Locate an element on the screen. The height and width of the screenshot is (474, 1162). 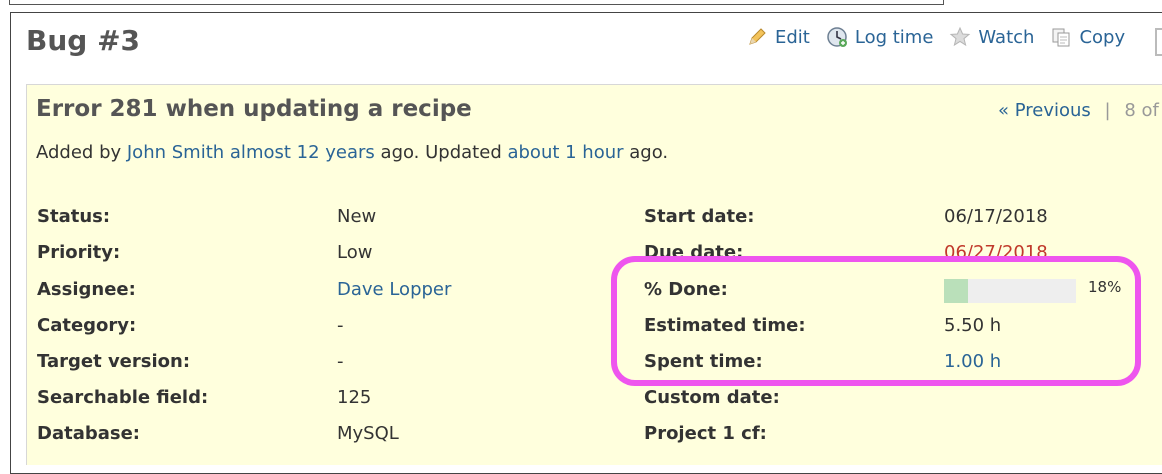
priority-label: Priority: is located at coordinates (79, 252).